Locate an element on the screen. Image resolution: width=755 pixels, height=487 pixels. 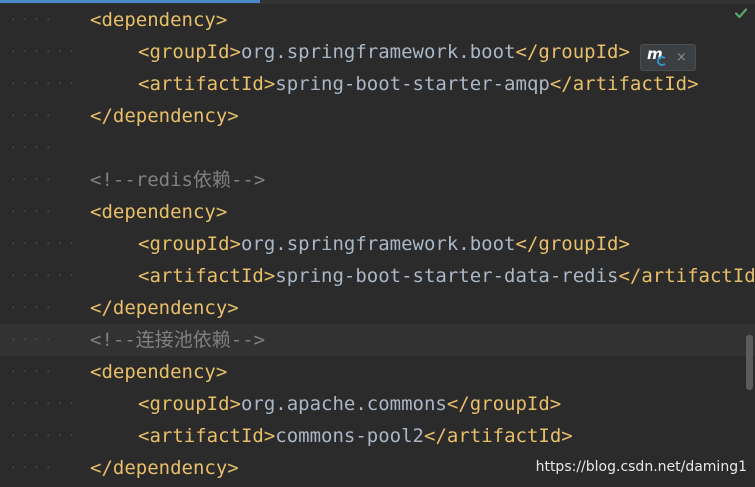
code-text: <artifactId>commons-pool2</artifactId> is located at coordinates (355, 436).